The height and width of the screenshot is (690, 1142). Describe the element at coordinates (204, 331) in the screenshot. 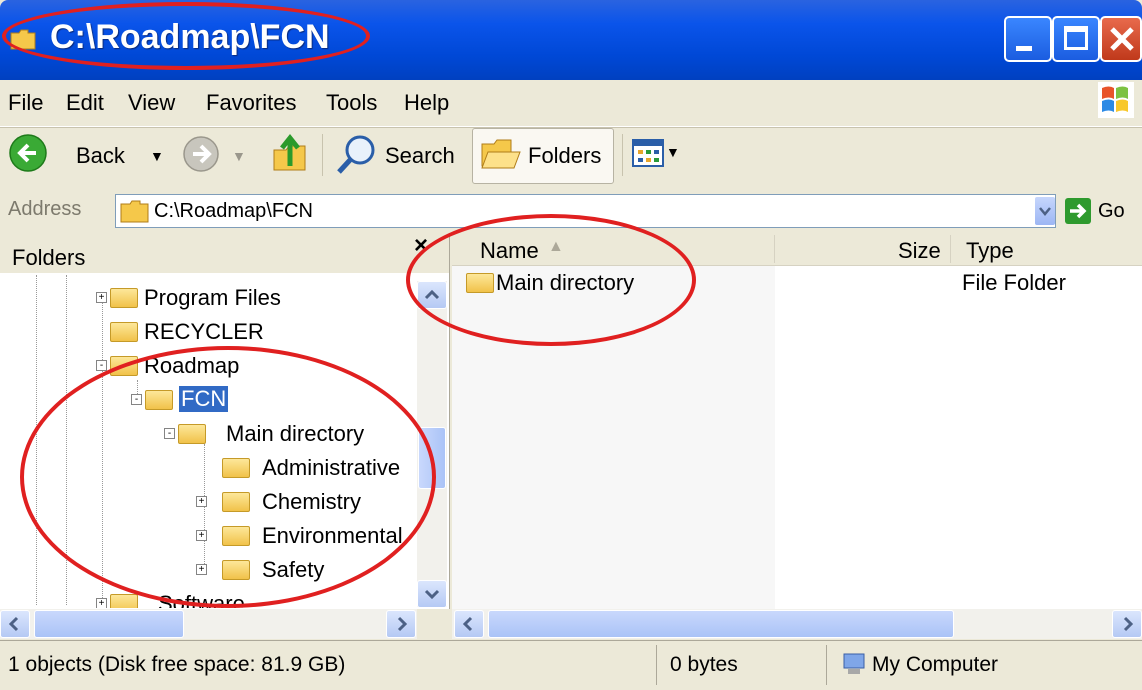

I see `tree-item-label: RECYCLER` at that location.